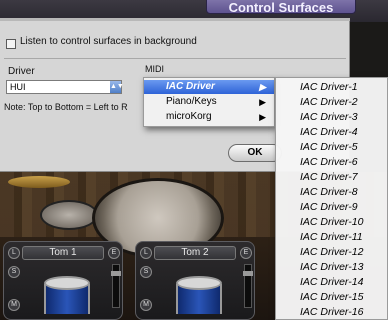 This screenshot has height=320, width=388. What do you see at coordinates (146, 272) in the screenshot?
I see `tom2-s-button: S` at bounding box center [146, 272].